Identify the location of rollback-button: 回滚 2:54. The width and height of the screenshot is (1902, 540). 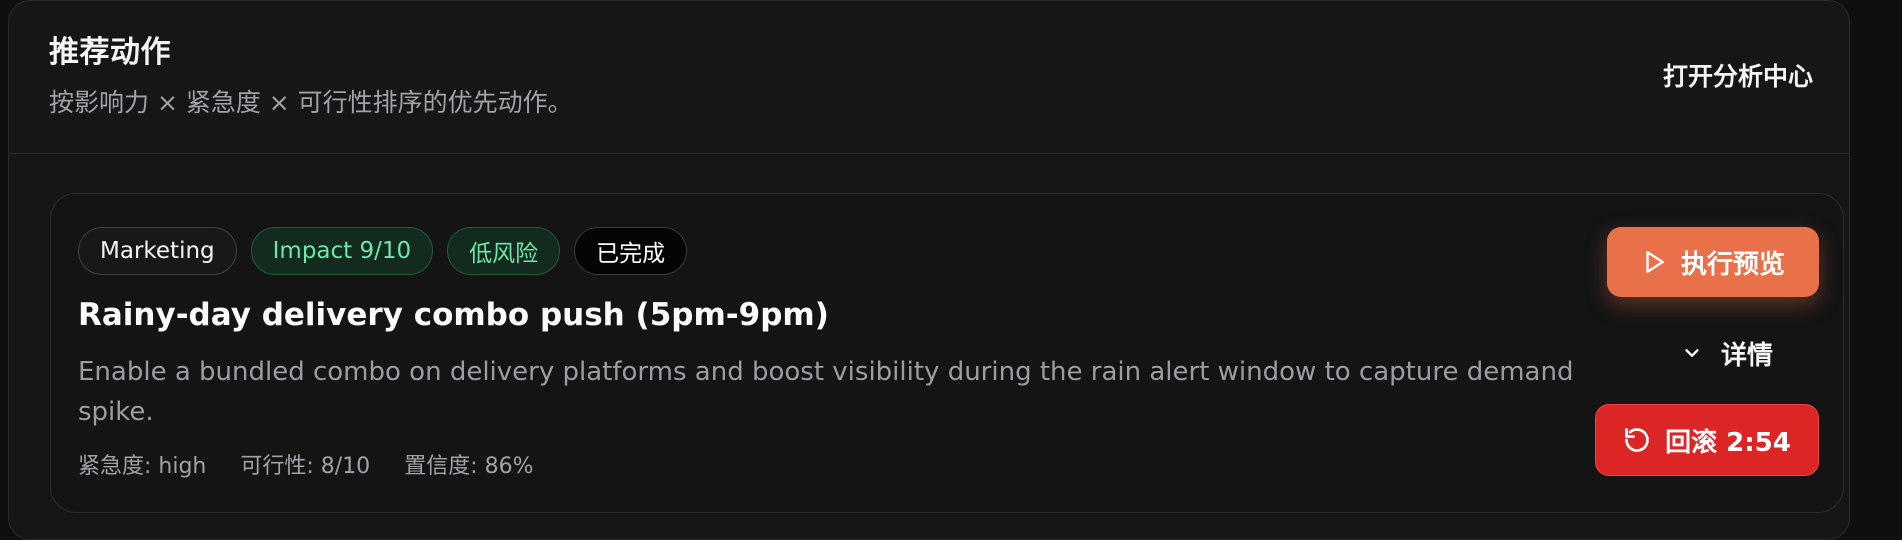
(1707, 440).